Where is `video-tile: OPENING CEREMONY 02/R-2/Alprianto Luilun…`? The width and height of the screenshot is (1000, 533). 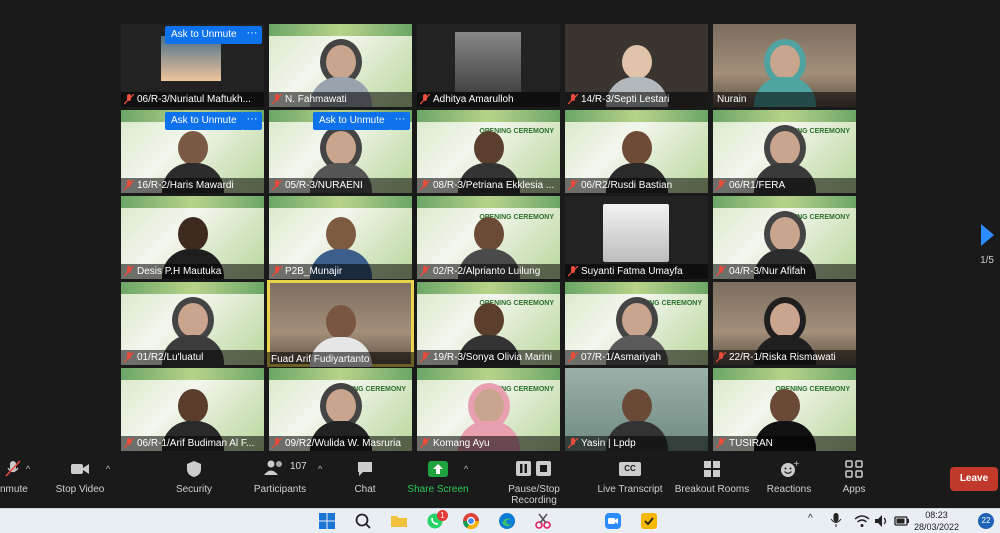
video-tile: OPENING CEREMONY 02/R-2/Alprianto Luilun… is located at coordinates (488, 237).